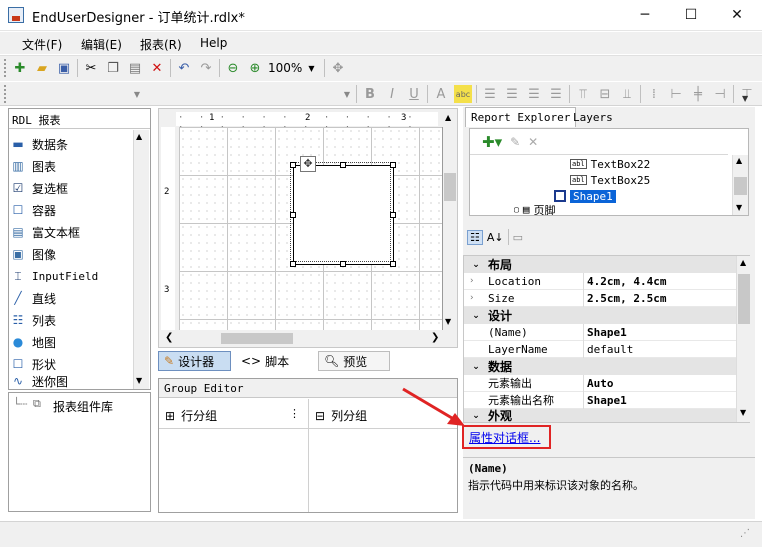 Image resolution: width=762 pixels, height=547 pixels. What do you see at coordinates (495, 237) in the screenshot?
I see `alphabetical-icon: A↓` at bounding box center [495, 237].